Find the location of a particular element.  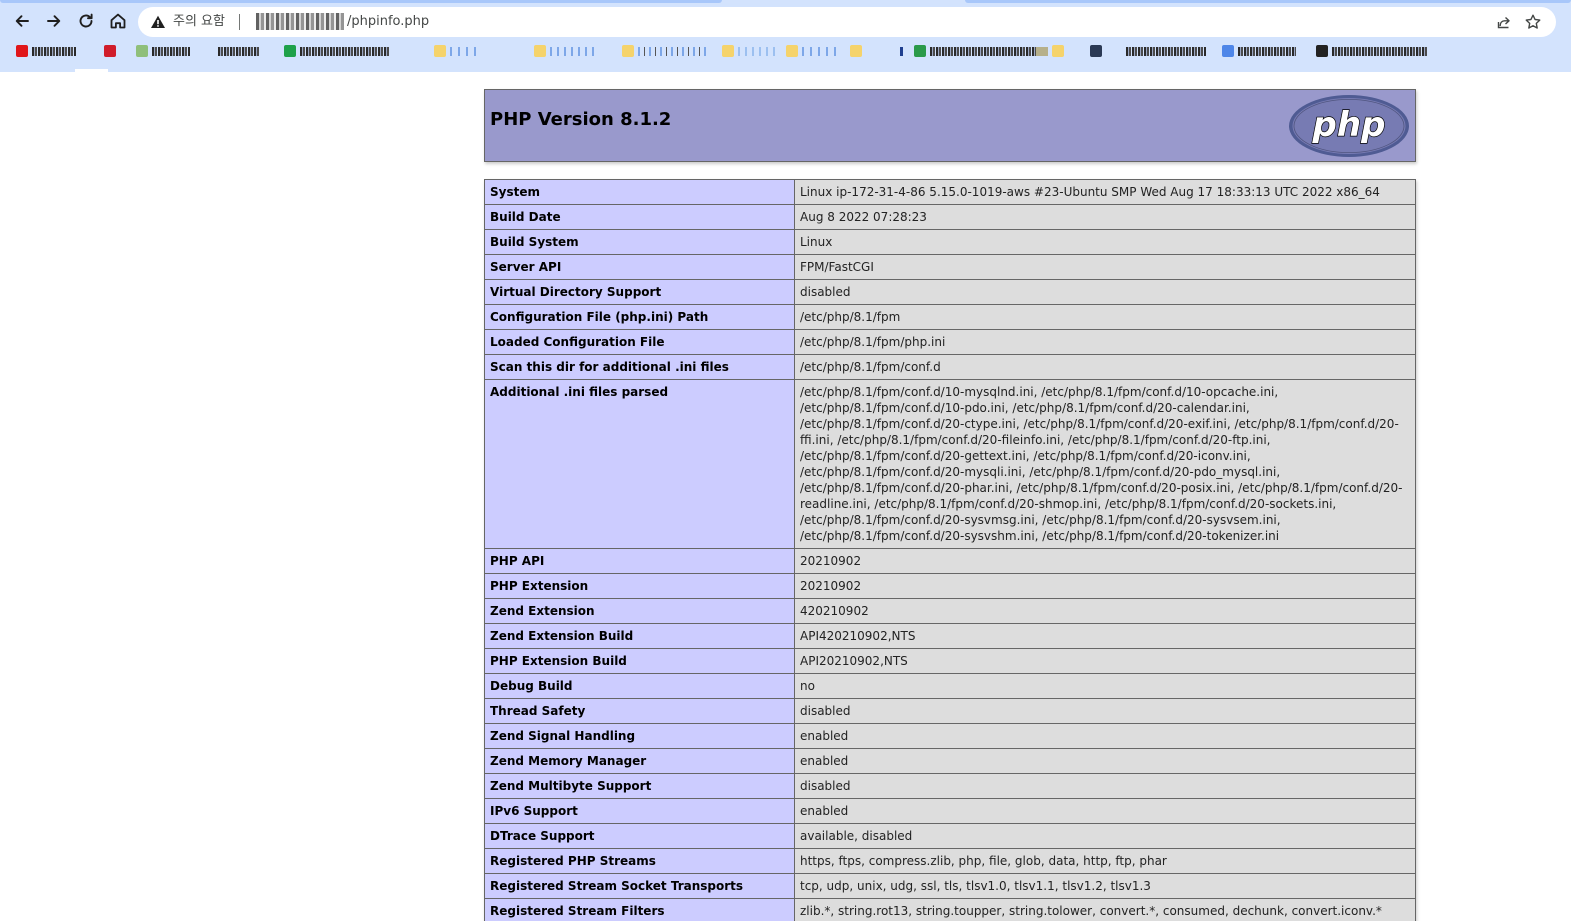

reload-icon is located at coordinates (86, 20).